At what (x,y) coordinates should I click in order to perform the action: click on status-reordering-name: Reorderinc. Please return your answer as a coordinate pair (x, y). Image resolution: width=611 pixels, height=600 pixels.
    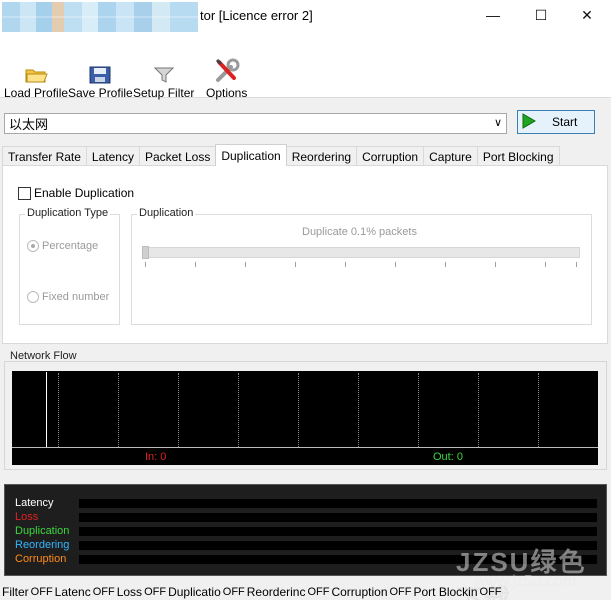
    Looking at the image, I should click on (276, 591).